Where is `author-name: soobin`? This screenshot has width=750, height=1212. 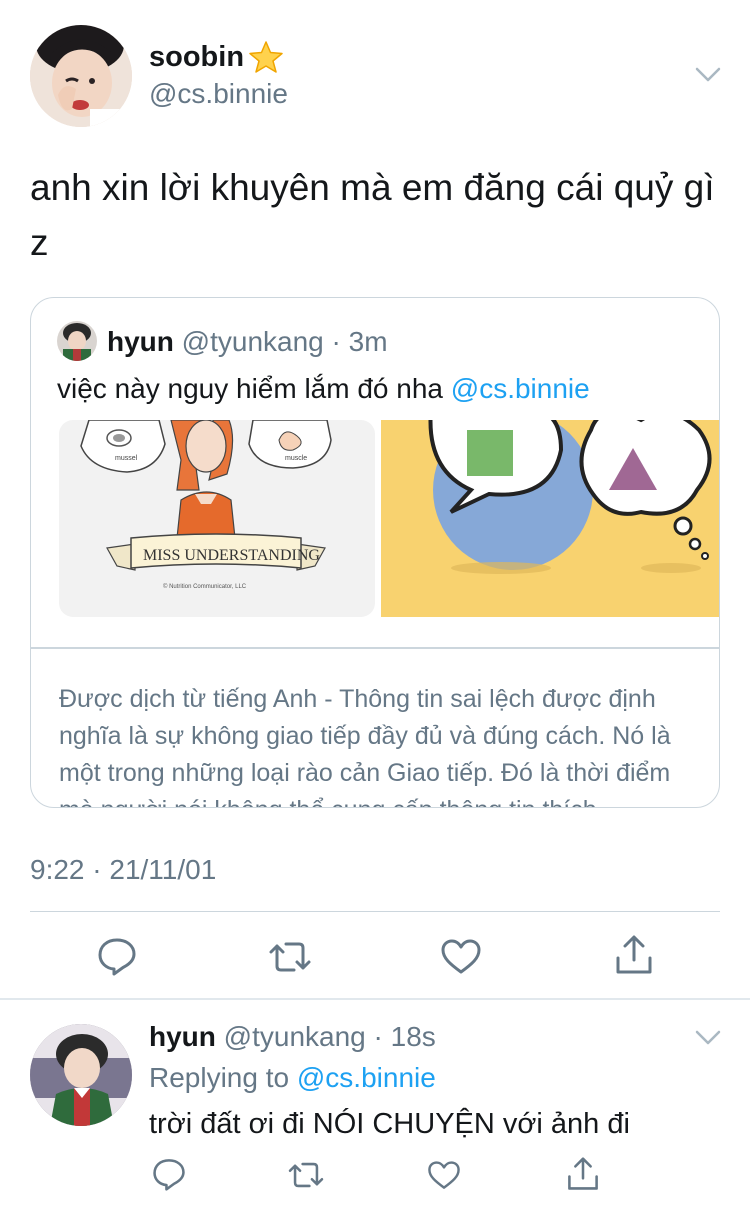
author-name: soobin is located at coordinates (216, 57).